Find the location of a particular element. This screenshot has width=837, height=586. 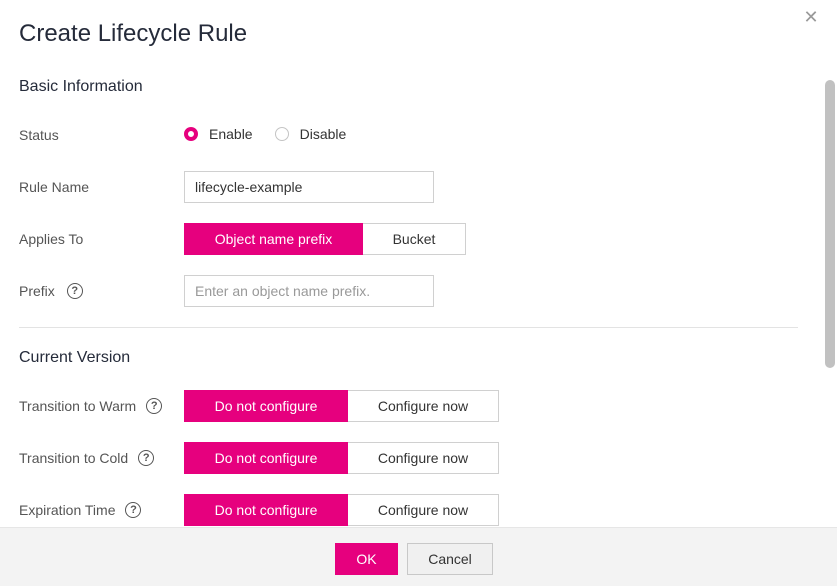

expiration-option-do-not-configure: Do not configure is located at coordinates (266, 510).